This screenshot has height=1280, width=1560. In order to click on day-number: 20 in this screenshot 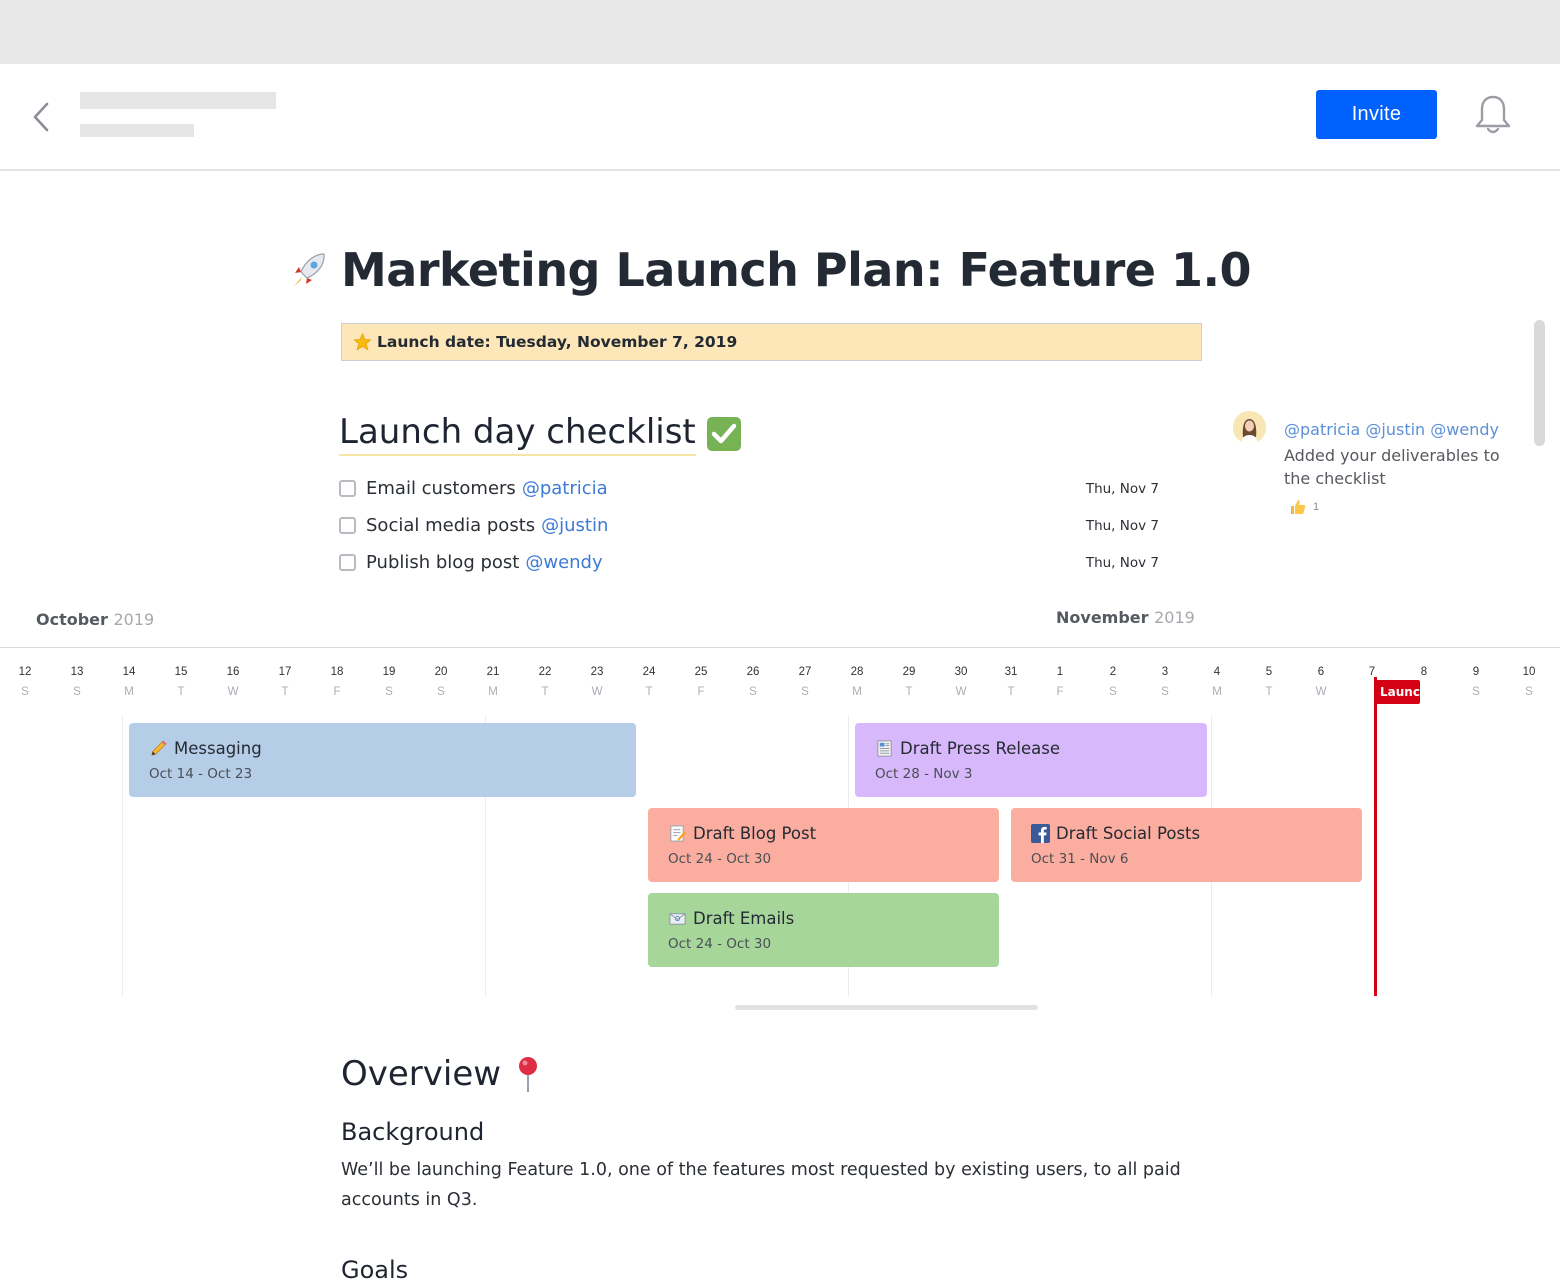, I will do `click(441, 672)`.